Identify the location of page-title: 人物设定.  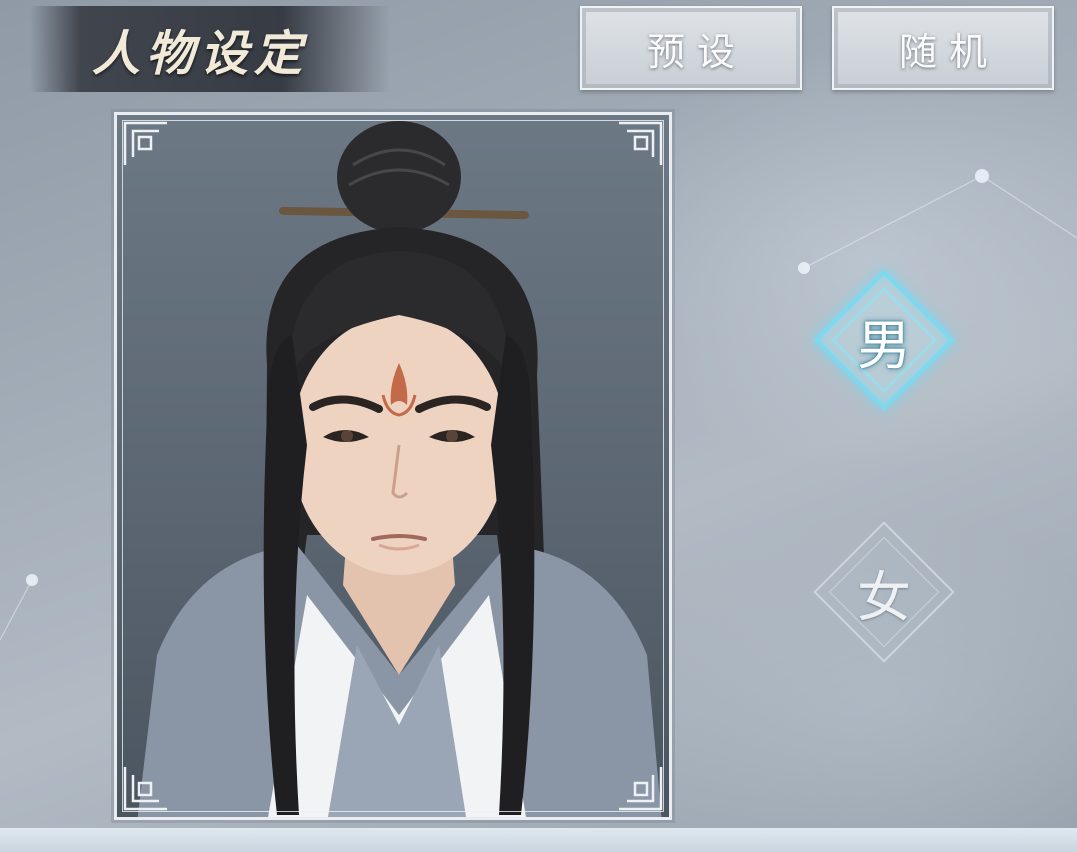
(199, 54).